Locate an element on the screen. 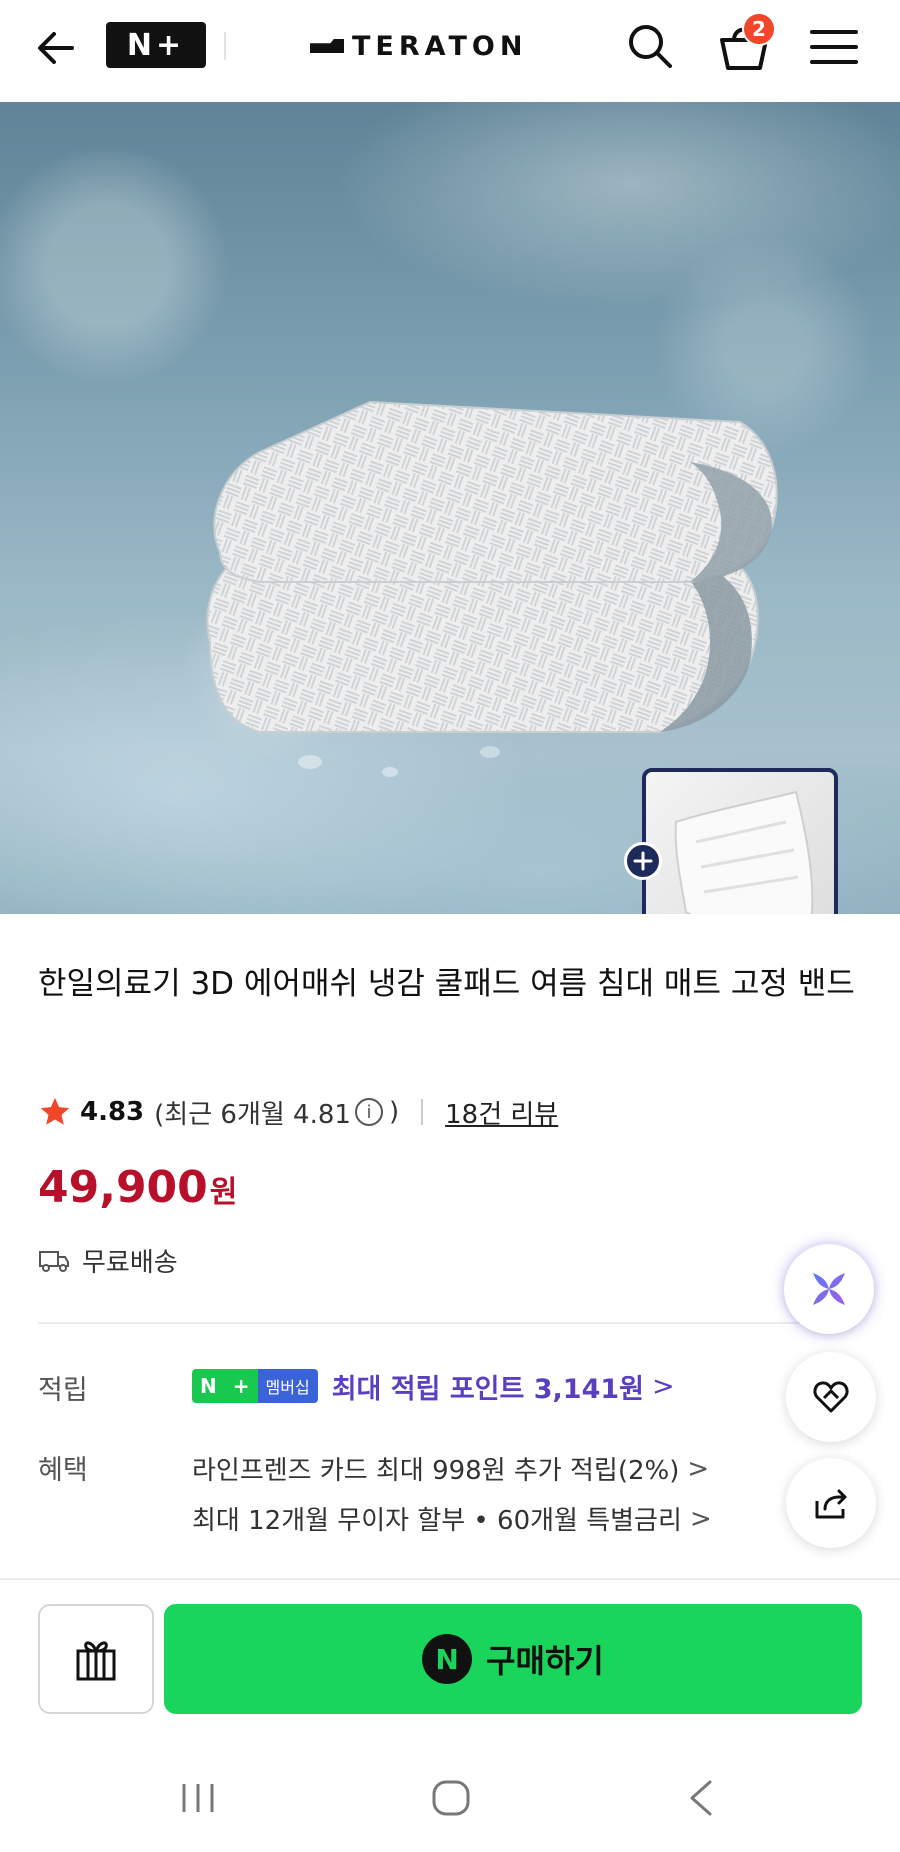 This screenshot has width=900, height=1852. naver-n-icon: N is located at coordinates (447, 1659).